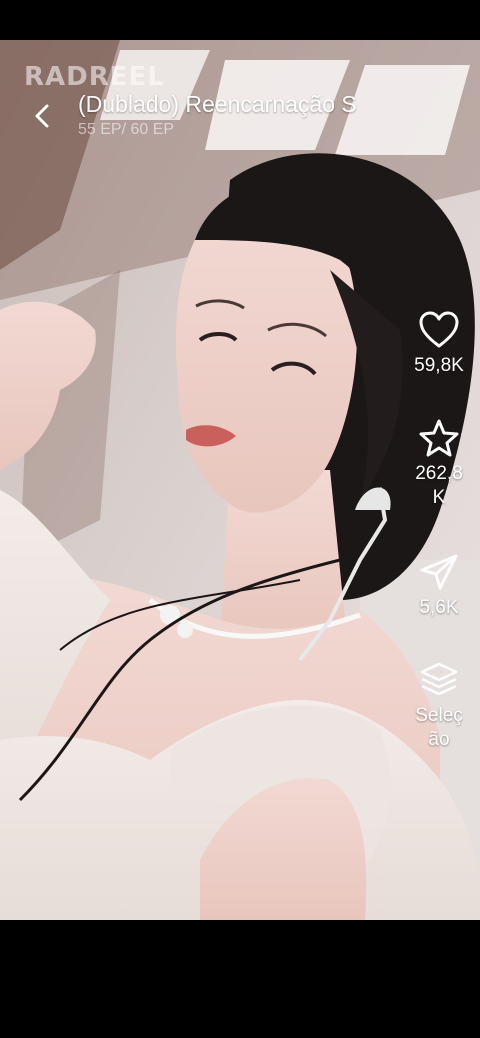 The image size is (480, 1038). Describe the element at coordinates (94, 77) in the screenshot. I see `watermark-logo: RADREEL` at that location.